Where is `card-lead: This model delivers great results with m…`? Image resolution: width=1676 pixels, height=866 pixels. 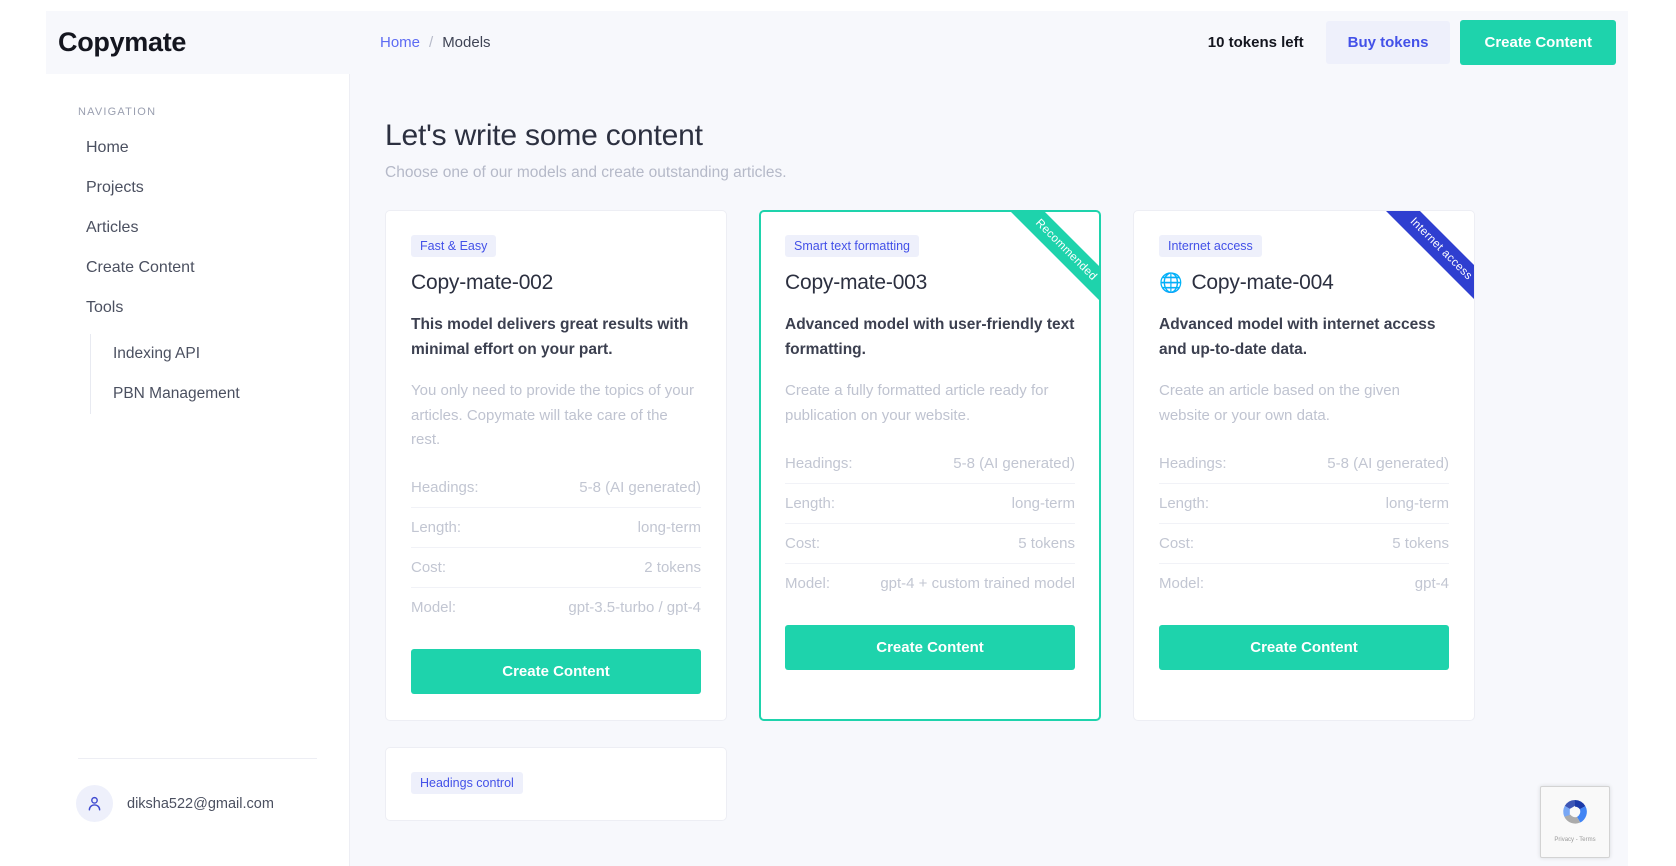
card-lead: This model delivers great results with m… is located at coordinates (550, 337).